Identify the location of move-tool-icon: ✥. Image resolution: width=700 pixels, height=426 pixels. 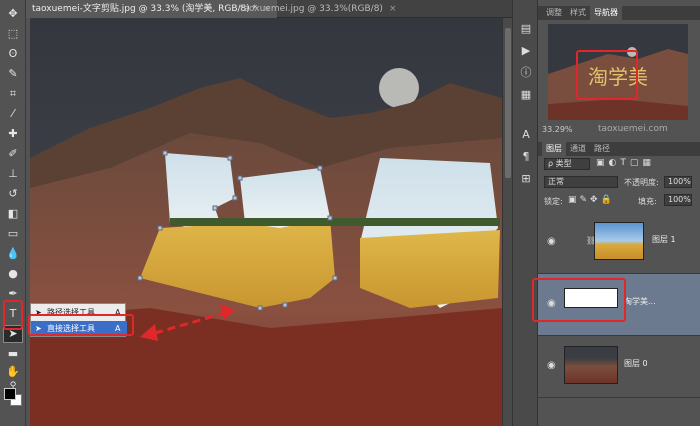
(13, 14).